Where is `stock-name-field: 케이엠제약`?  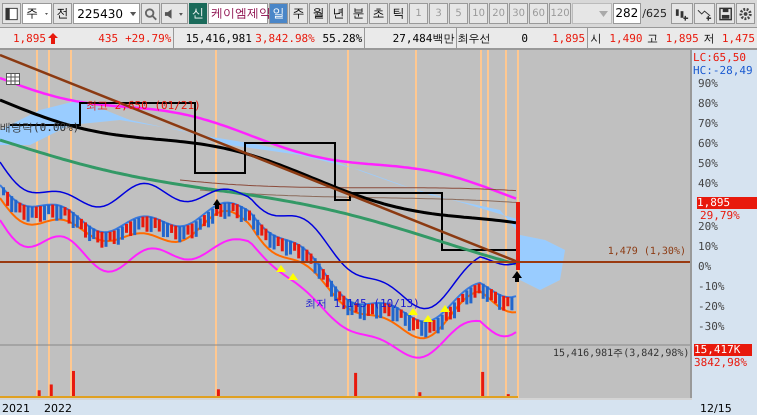
stock-name-field: 케이엠제약 is located at coordinates (238, 13).